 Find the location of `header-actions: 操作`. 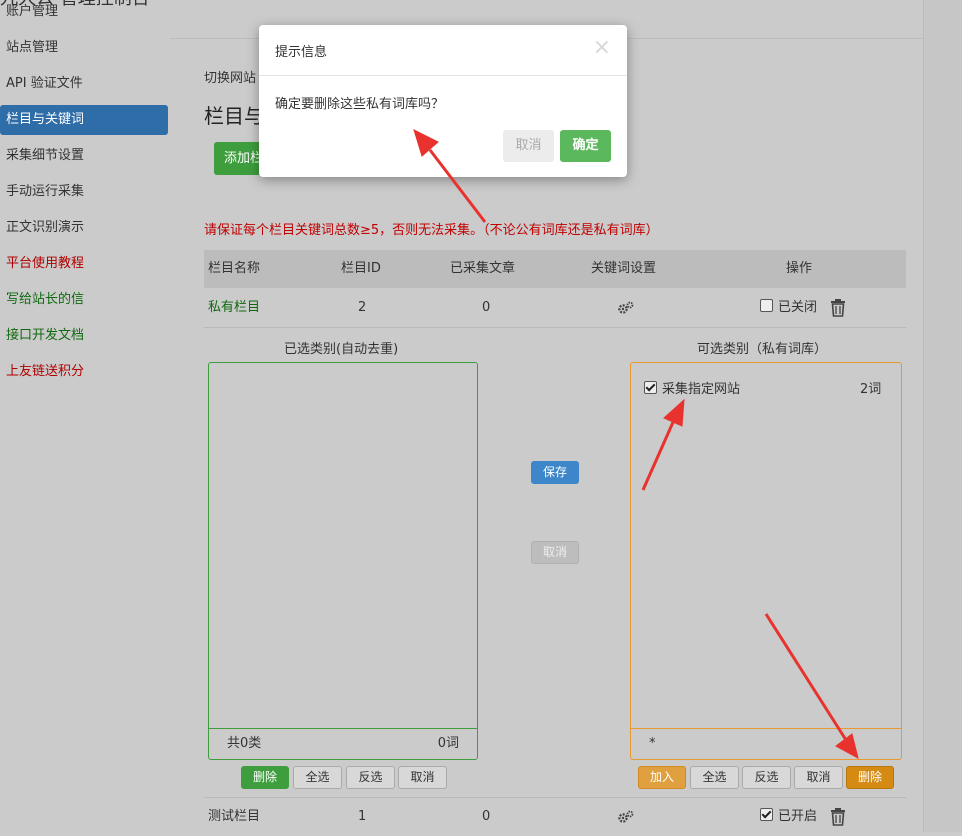

header-actions: 操作 is located at coordinates (799, 268).